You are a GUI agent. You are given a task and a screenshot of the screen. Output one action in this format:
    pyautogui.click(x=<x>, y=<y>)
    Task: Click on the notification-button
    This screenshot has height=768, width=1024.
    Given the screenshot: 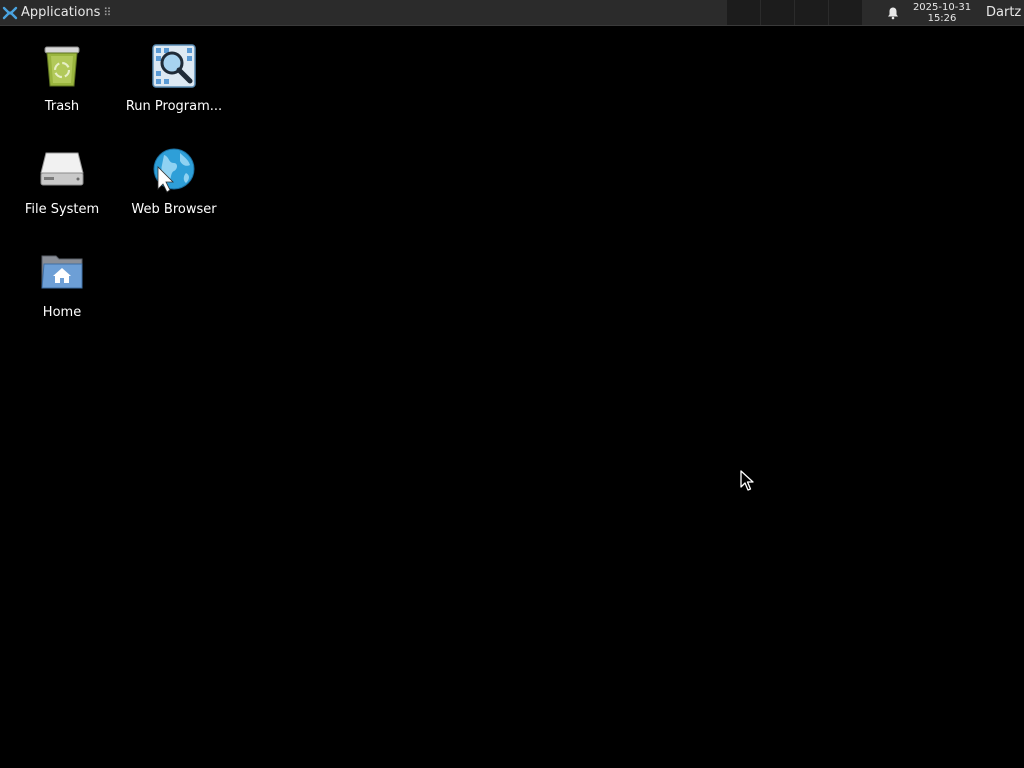 What is the action you would take?
    pyautogui.click(x=893, y=13)
    